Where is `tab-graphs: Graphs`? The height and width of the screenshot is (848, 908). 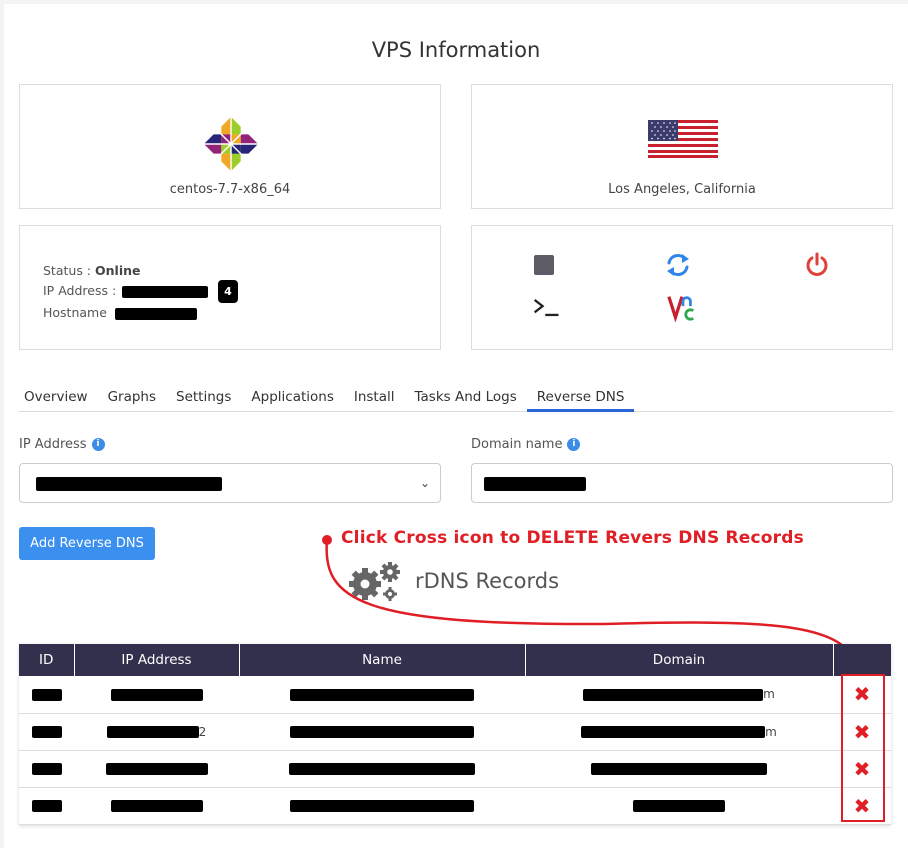 tab-graphs: Graphs is located at coordinates (132, 398).